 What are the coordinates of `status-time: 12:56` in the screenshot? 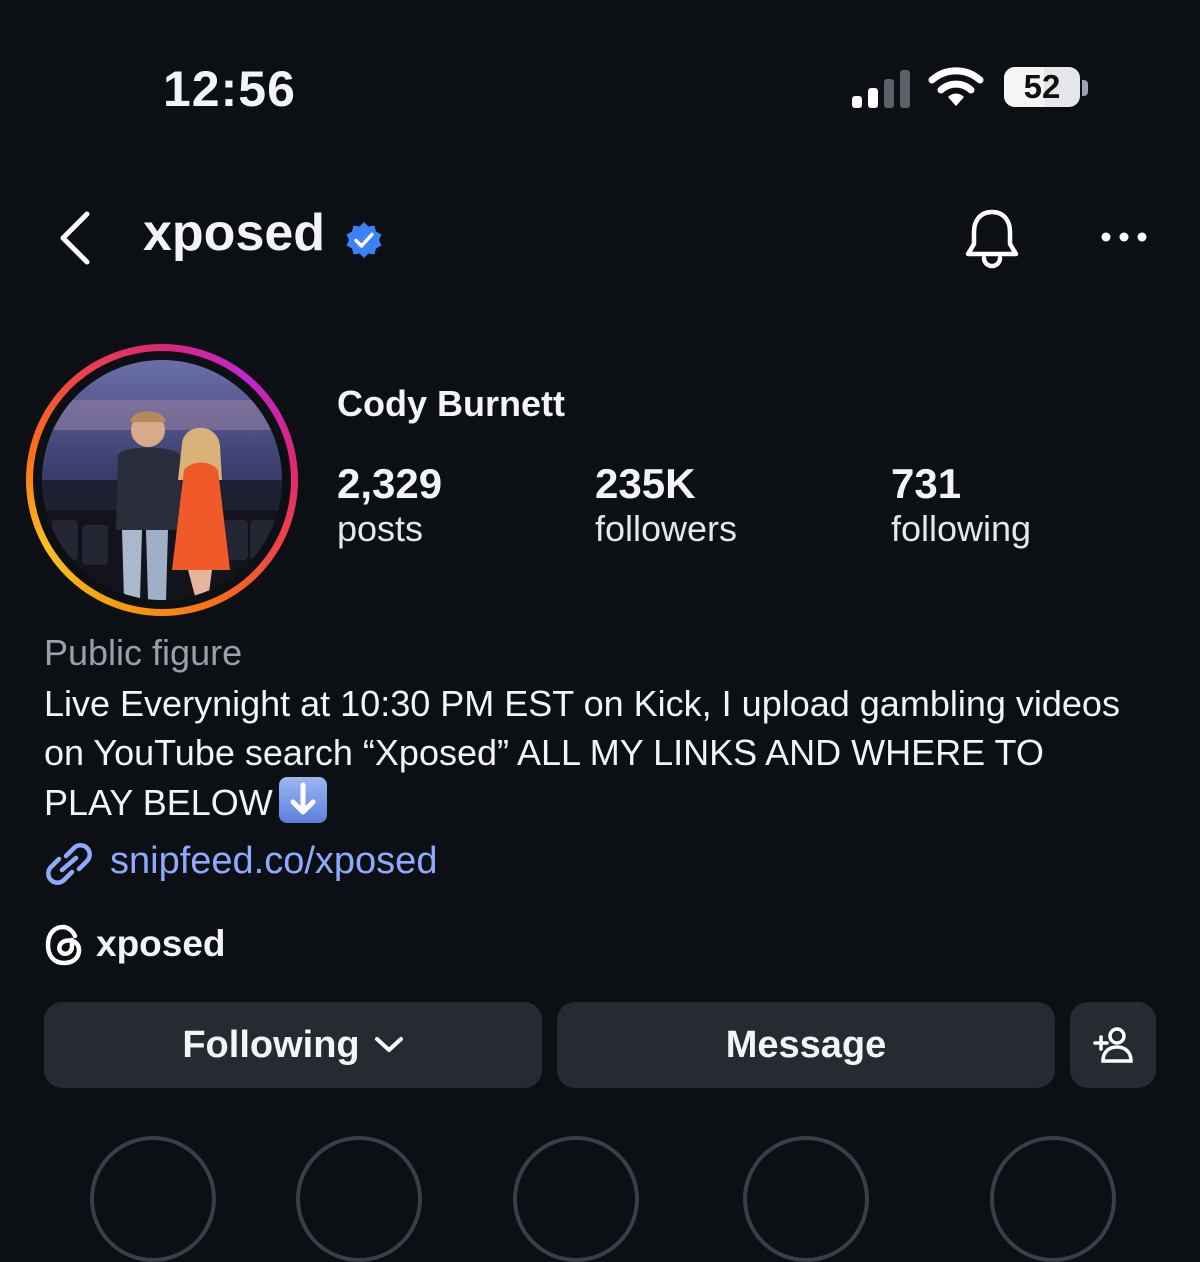 It's located at (229, 89).